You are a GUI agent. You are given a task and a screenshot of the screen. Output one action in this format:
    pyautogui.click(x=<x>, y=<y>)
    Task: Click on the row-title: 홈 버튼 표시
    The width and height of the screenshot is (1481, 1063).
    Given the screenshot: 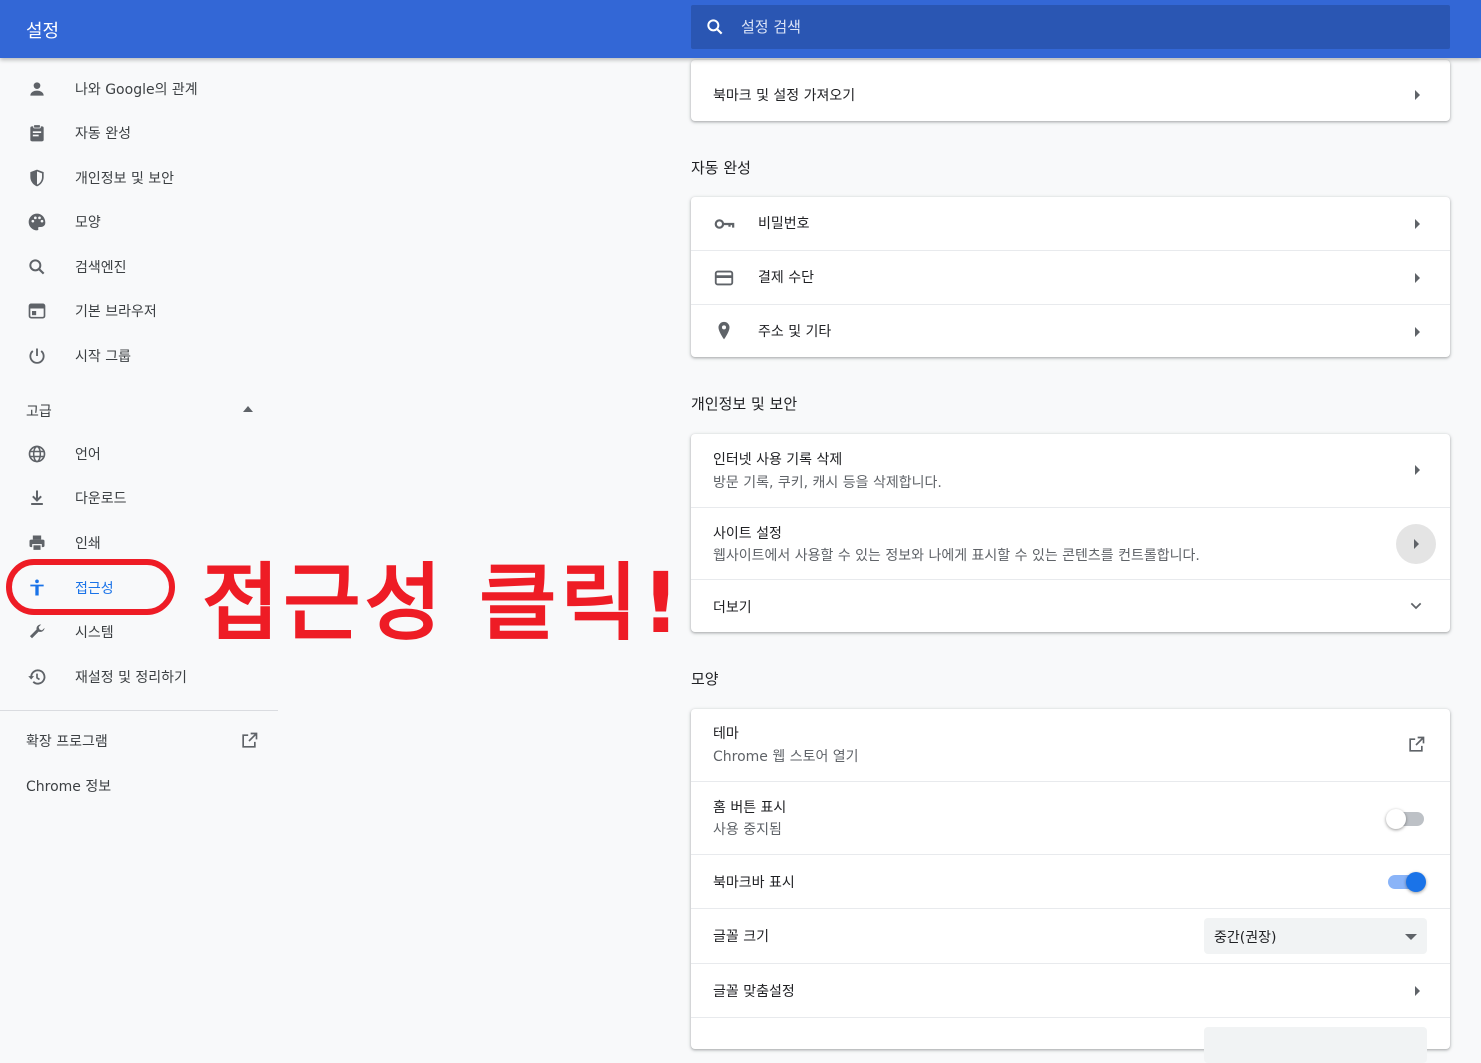 What is the action you would take?
    pyautogui.click(x=750, y=808)
    